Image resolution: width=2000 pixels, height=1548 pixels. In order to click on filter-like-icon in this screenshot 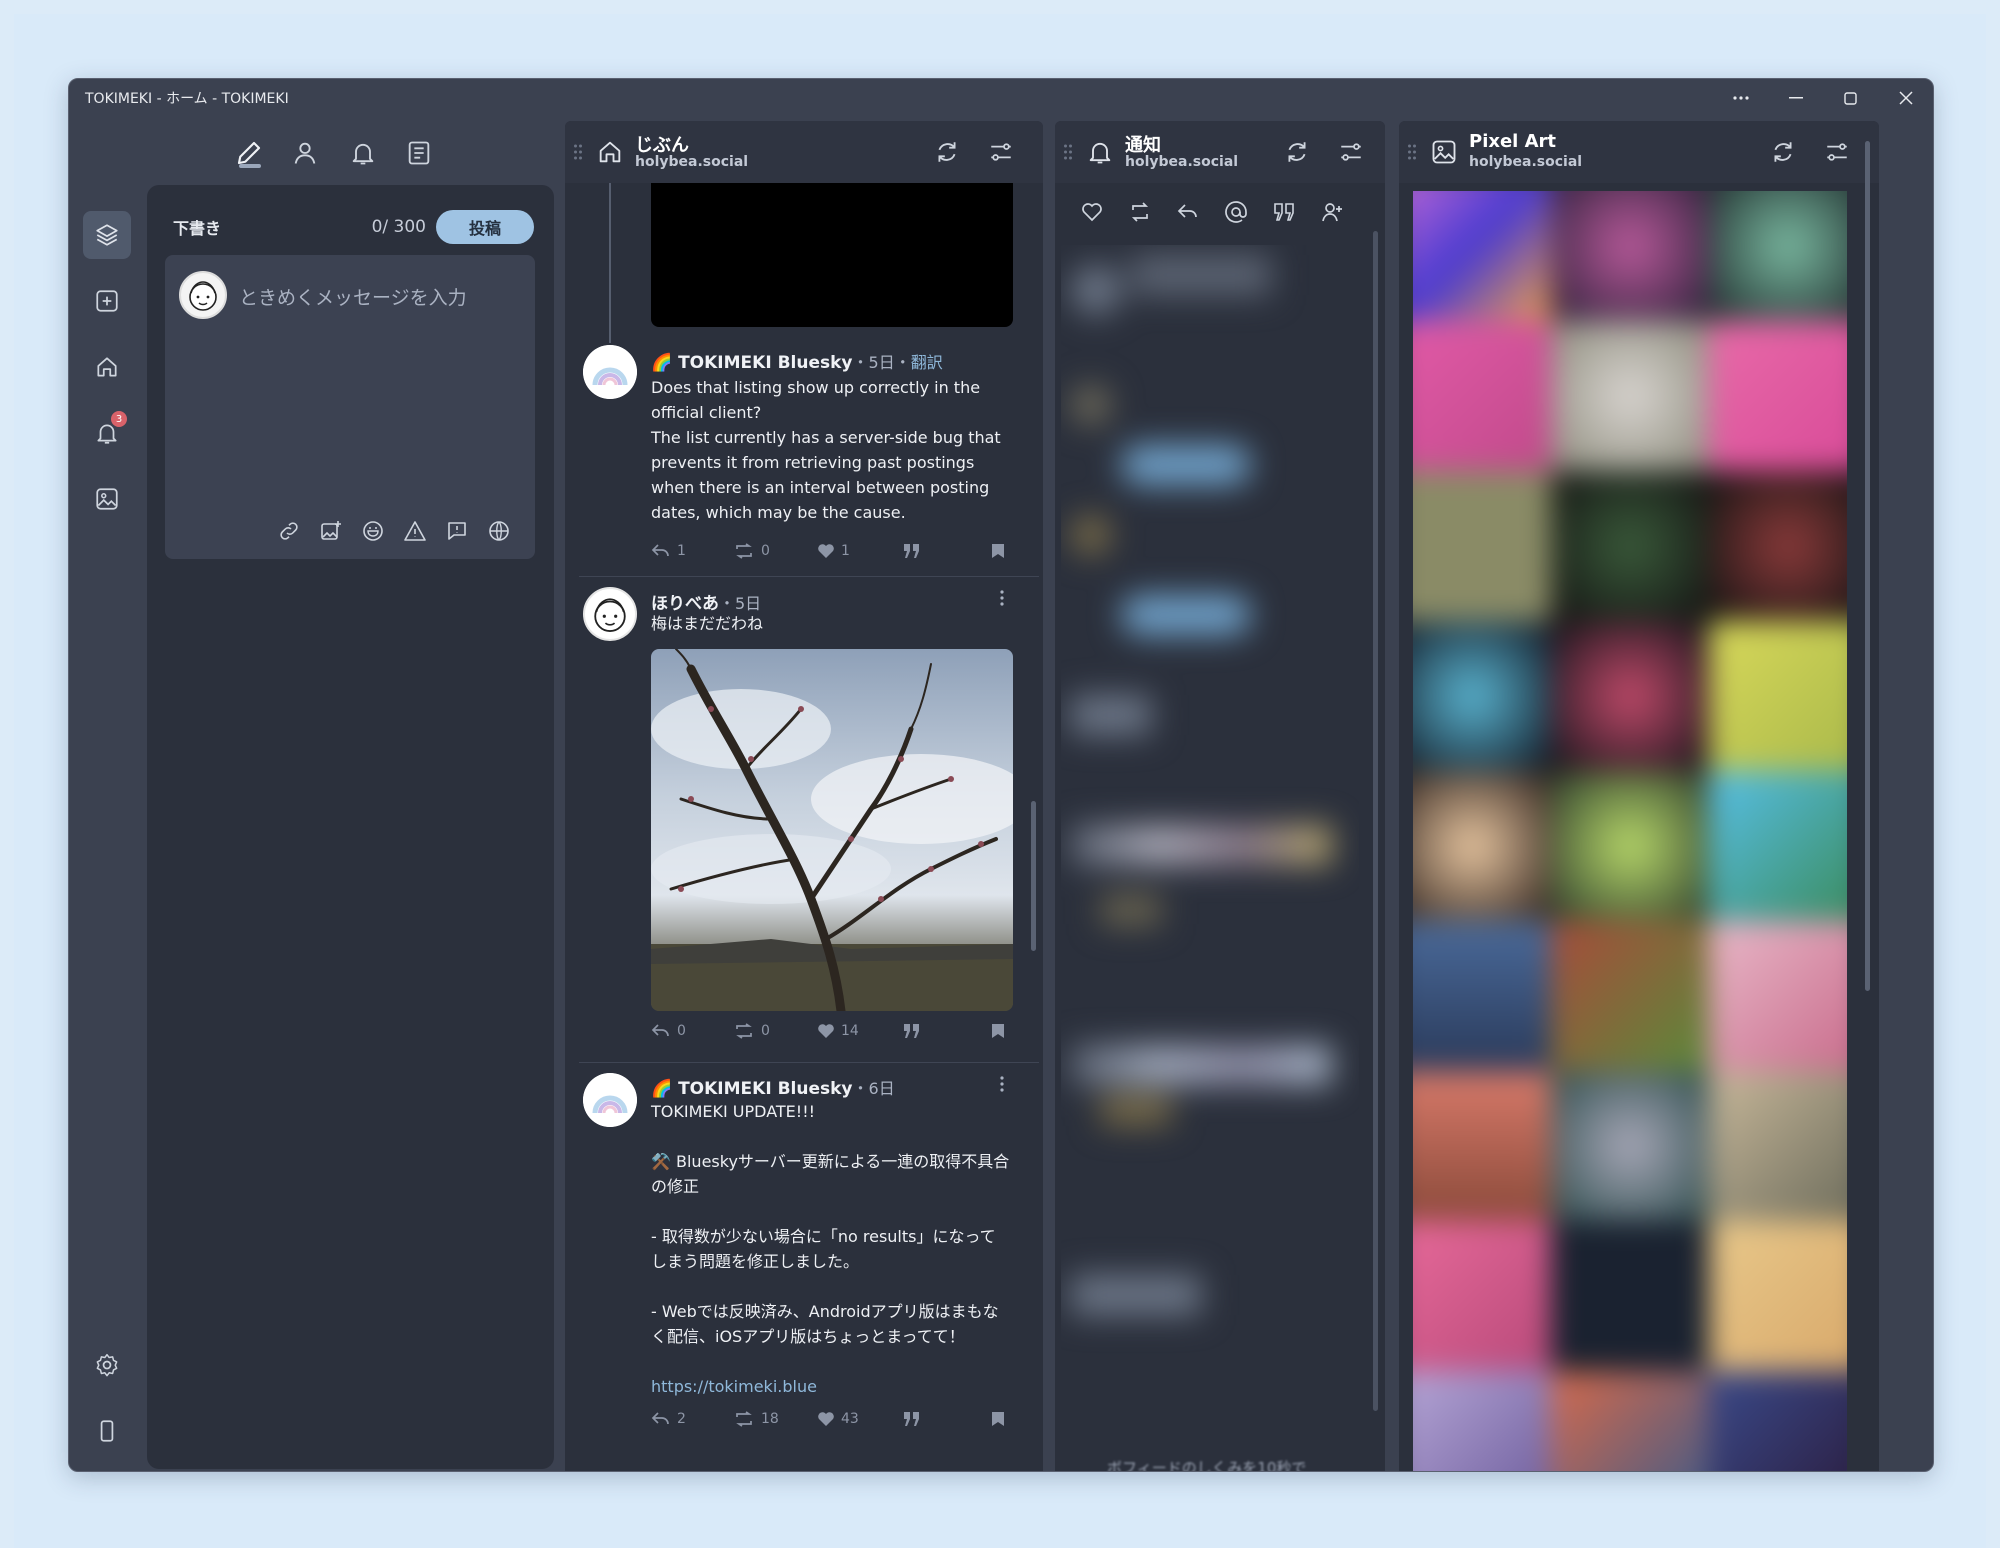, I will do `click(1092, 212)`.